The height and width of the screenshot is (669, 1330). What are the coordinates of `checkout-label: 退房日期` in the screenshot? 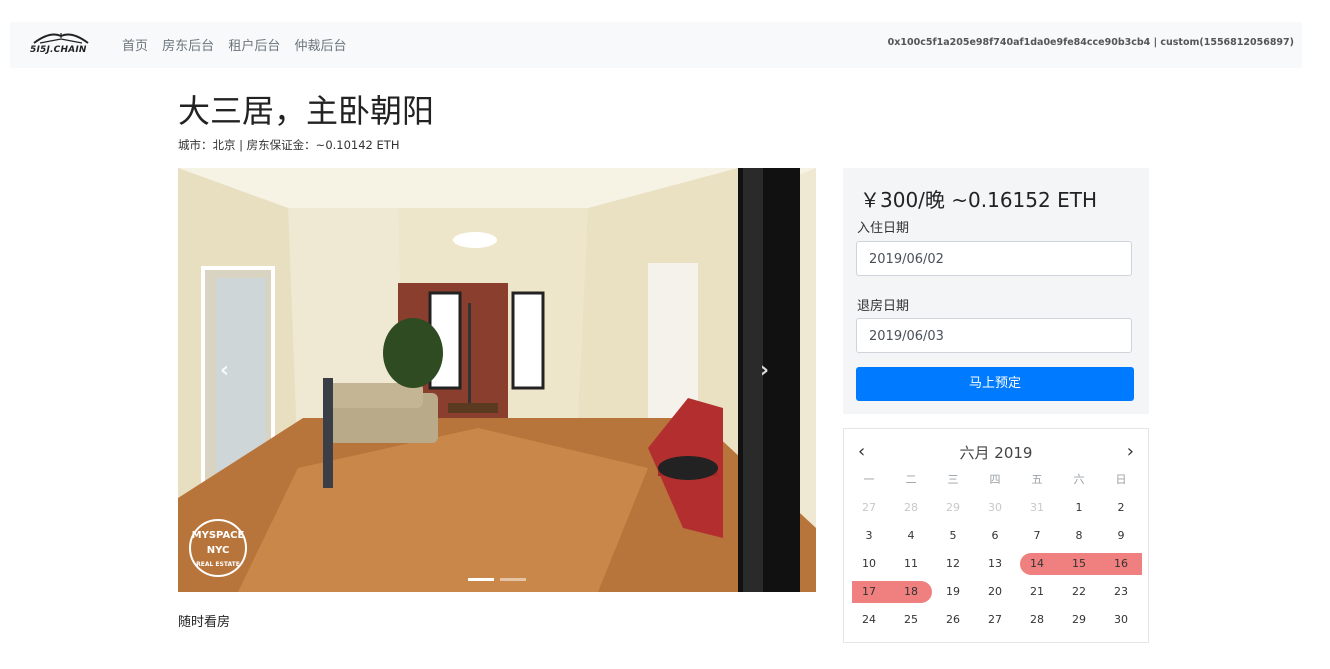 It's located at (883, 306).